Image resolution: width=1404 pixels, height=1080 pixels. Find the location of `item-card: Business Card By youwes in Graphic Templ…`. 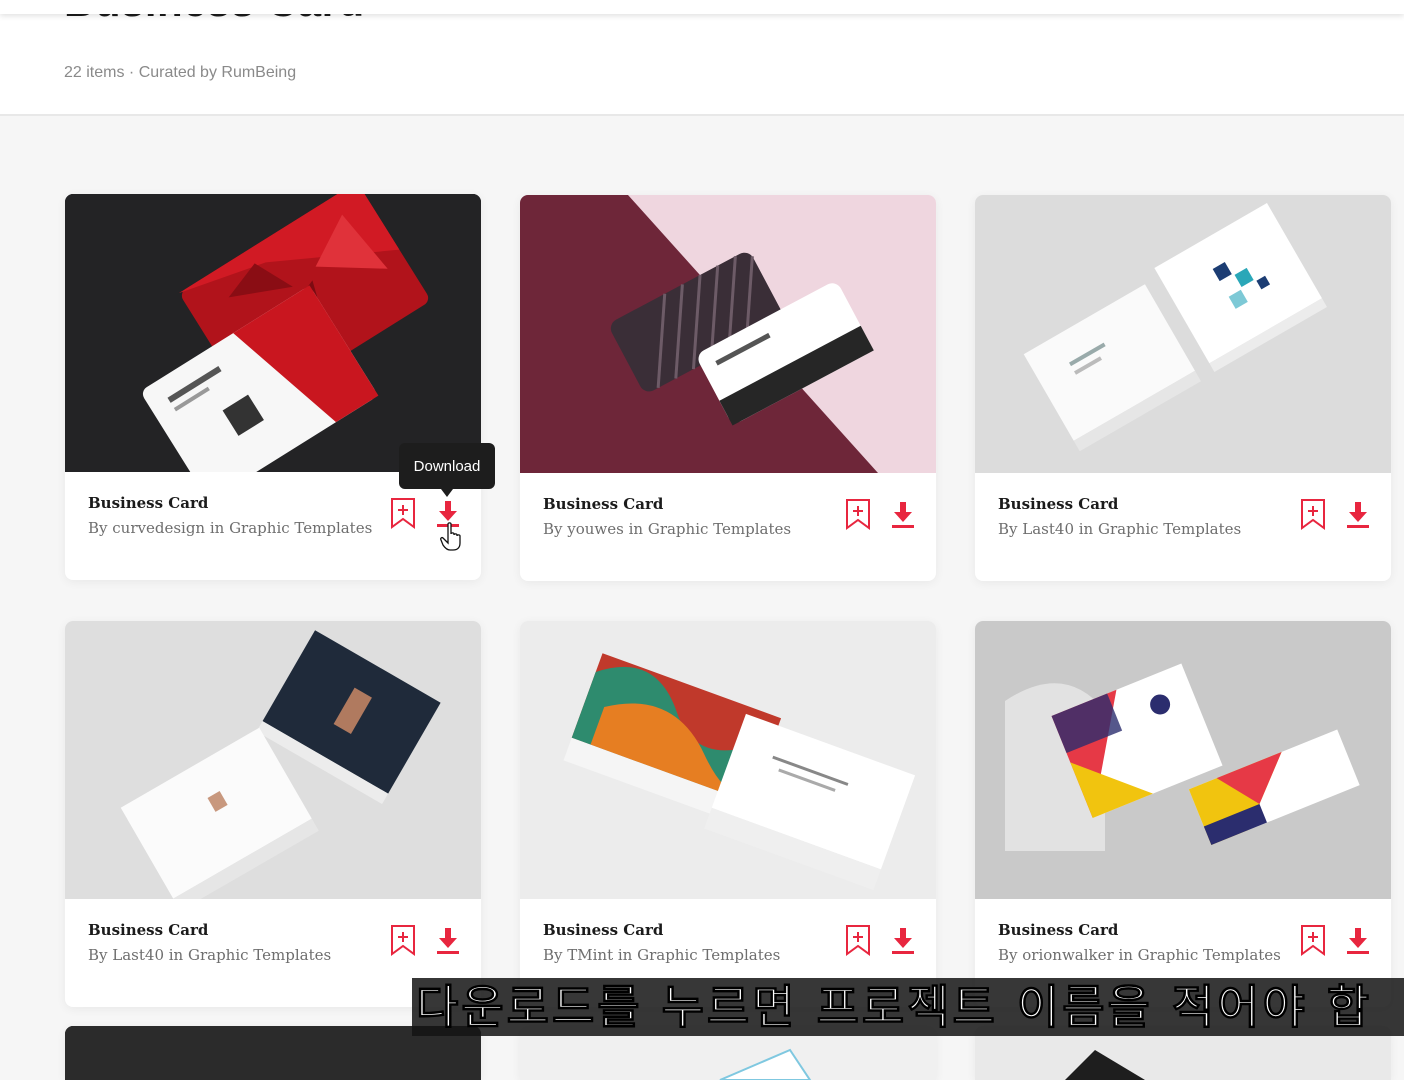

item-card: Business Card By youwes in Graphic Templ… is located at coordinates (728, 388).